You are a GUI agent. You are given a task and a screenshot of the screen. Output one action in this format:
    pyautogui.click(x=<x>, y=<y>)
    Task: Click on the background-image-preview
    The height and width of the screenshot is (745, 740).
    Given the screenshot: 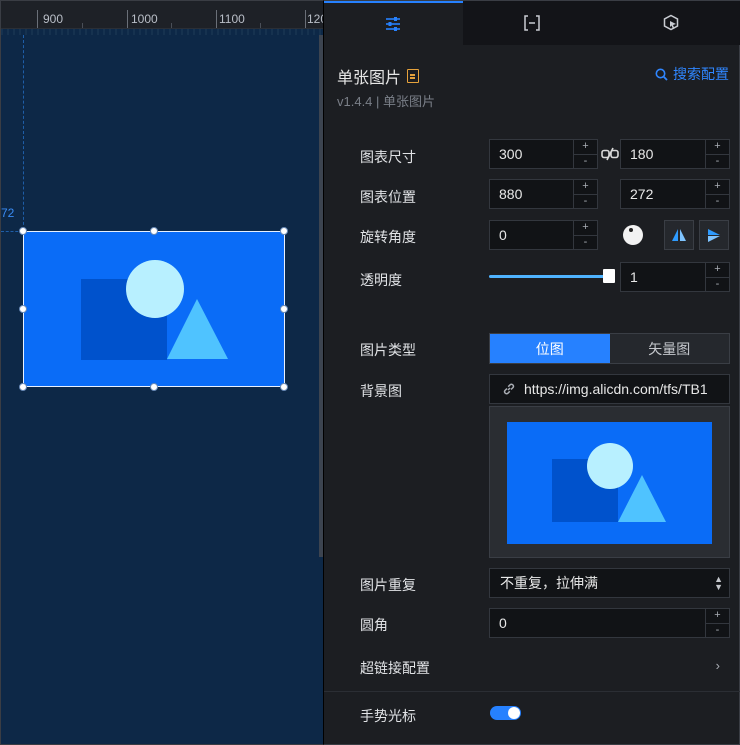 What is the action you would take?
    pyautogui.click(x=609, y=482)
    